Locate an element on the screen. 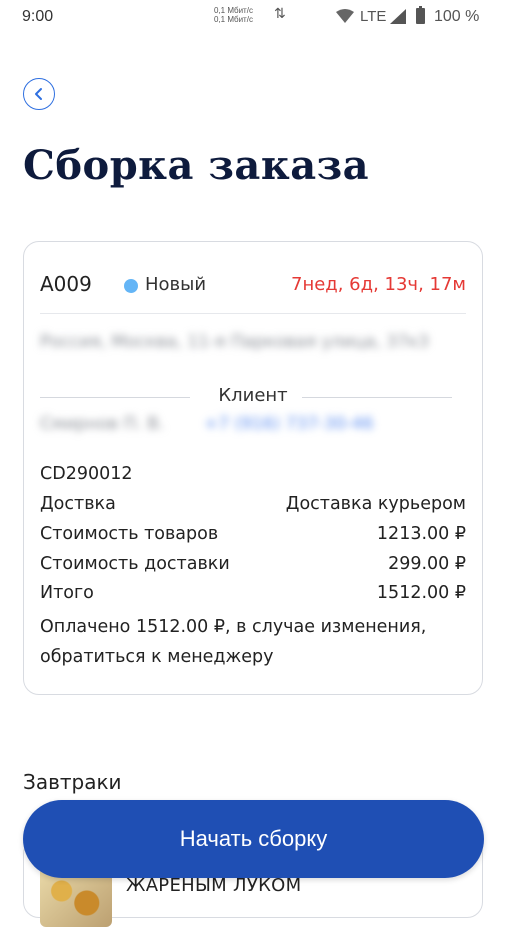 This screenshot has height=927, width=506. network-type: LTE is located at coordinates (373, 16).